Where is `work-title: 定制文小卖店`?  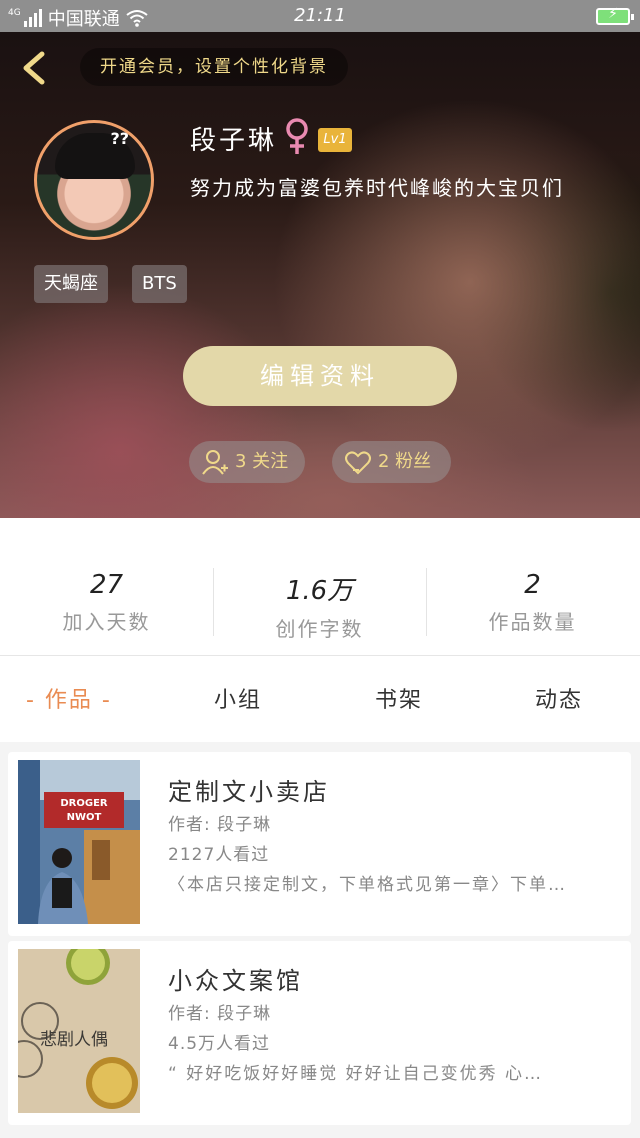
work-title: 定制文小卖店 is located at coordinates (249, 792).